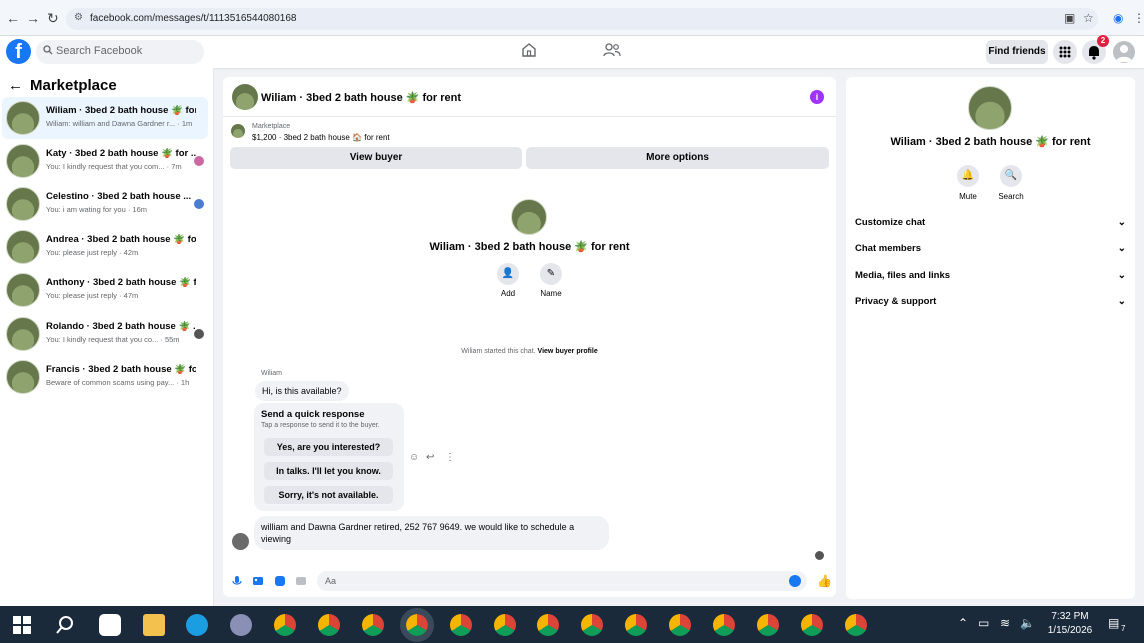 The height and width of the screenshot is (643, 1144). Describe the element at coordinates (302, 391) in the screenshot. I see `message-bubble: Hi, is this available?` at that location.